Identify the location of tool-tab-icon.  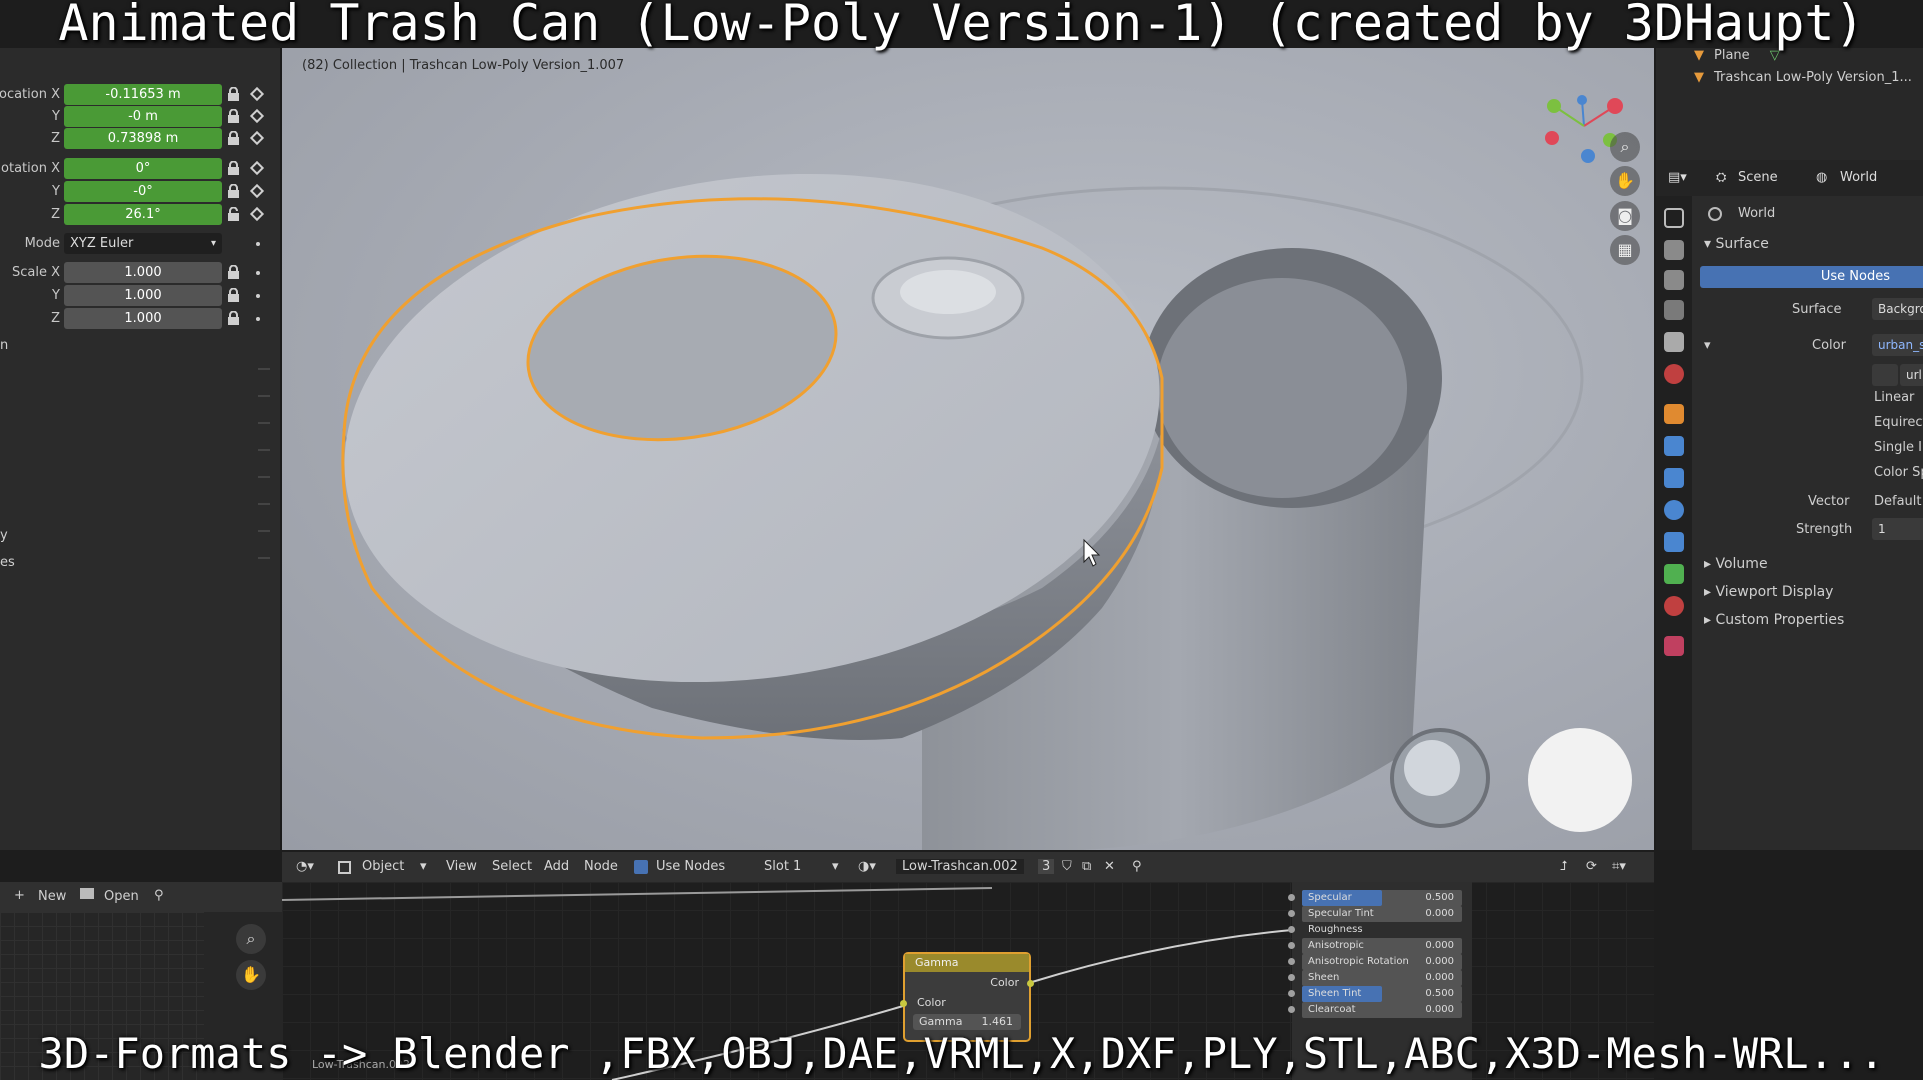
(1674, 218).